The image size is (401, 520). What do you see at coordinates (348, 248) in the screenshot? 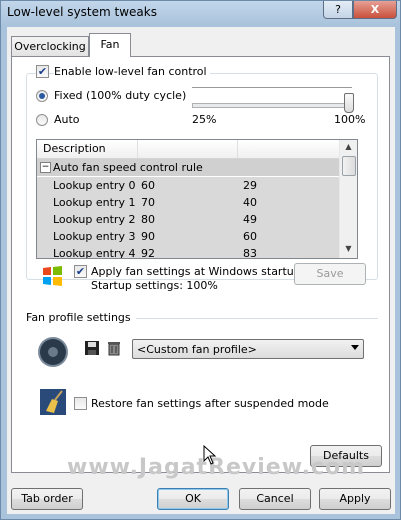
I see `scroll-down-icon: ▼` at bounding box center [348, 248].